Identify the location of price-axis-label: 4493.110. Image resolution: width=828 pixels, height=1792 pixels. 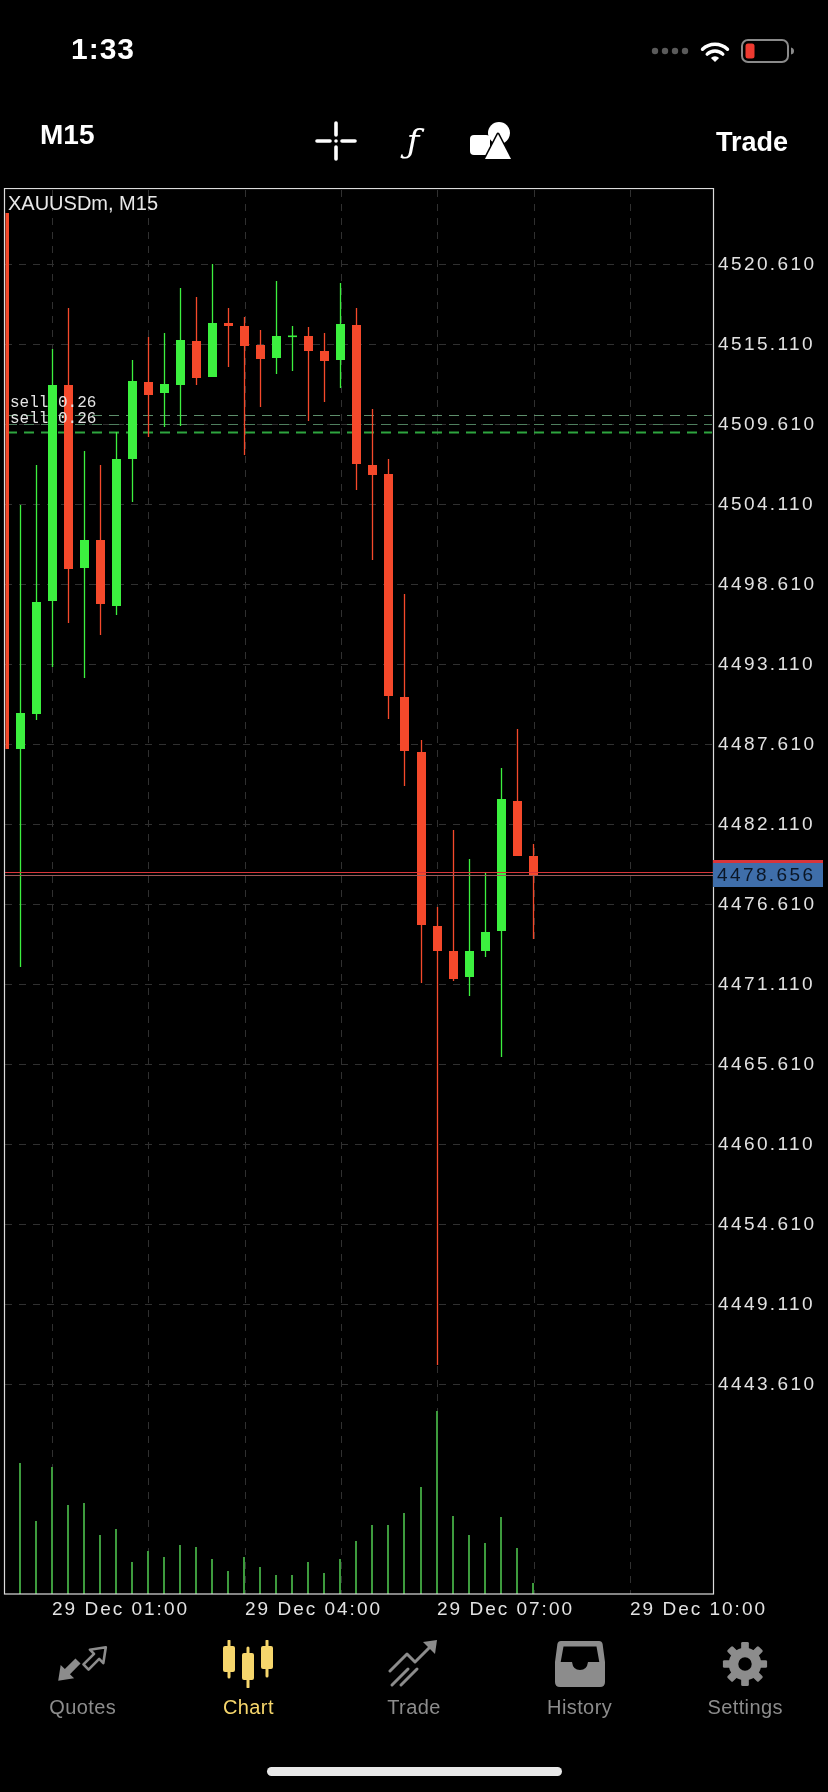
(767, 664).